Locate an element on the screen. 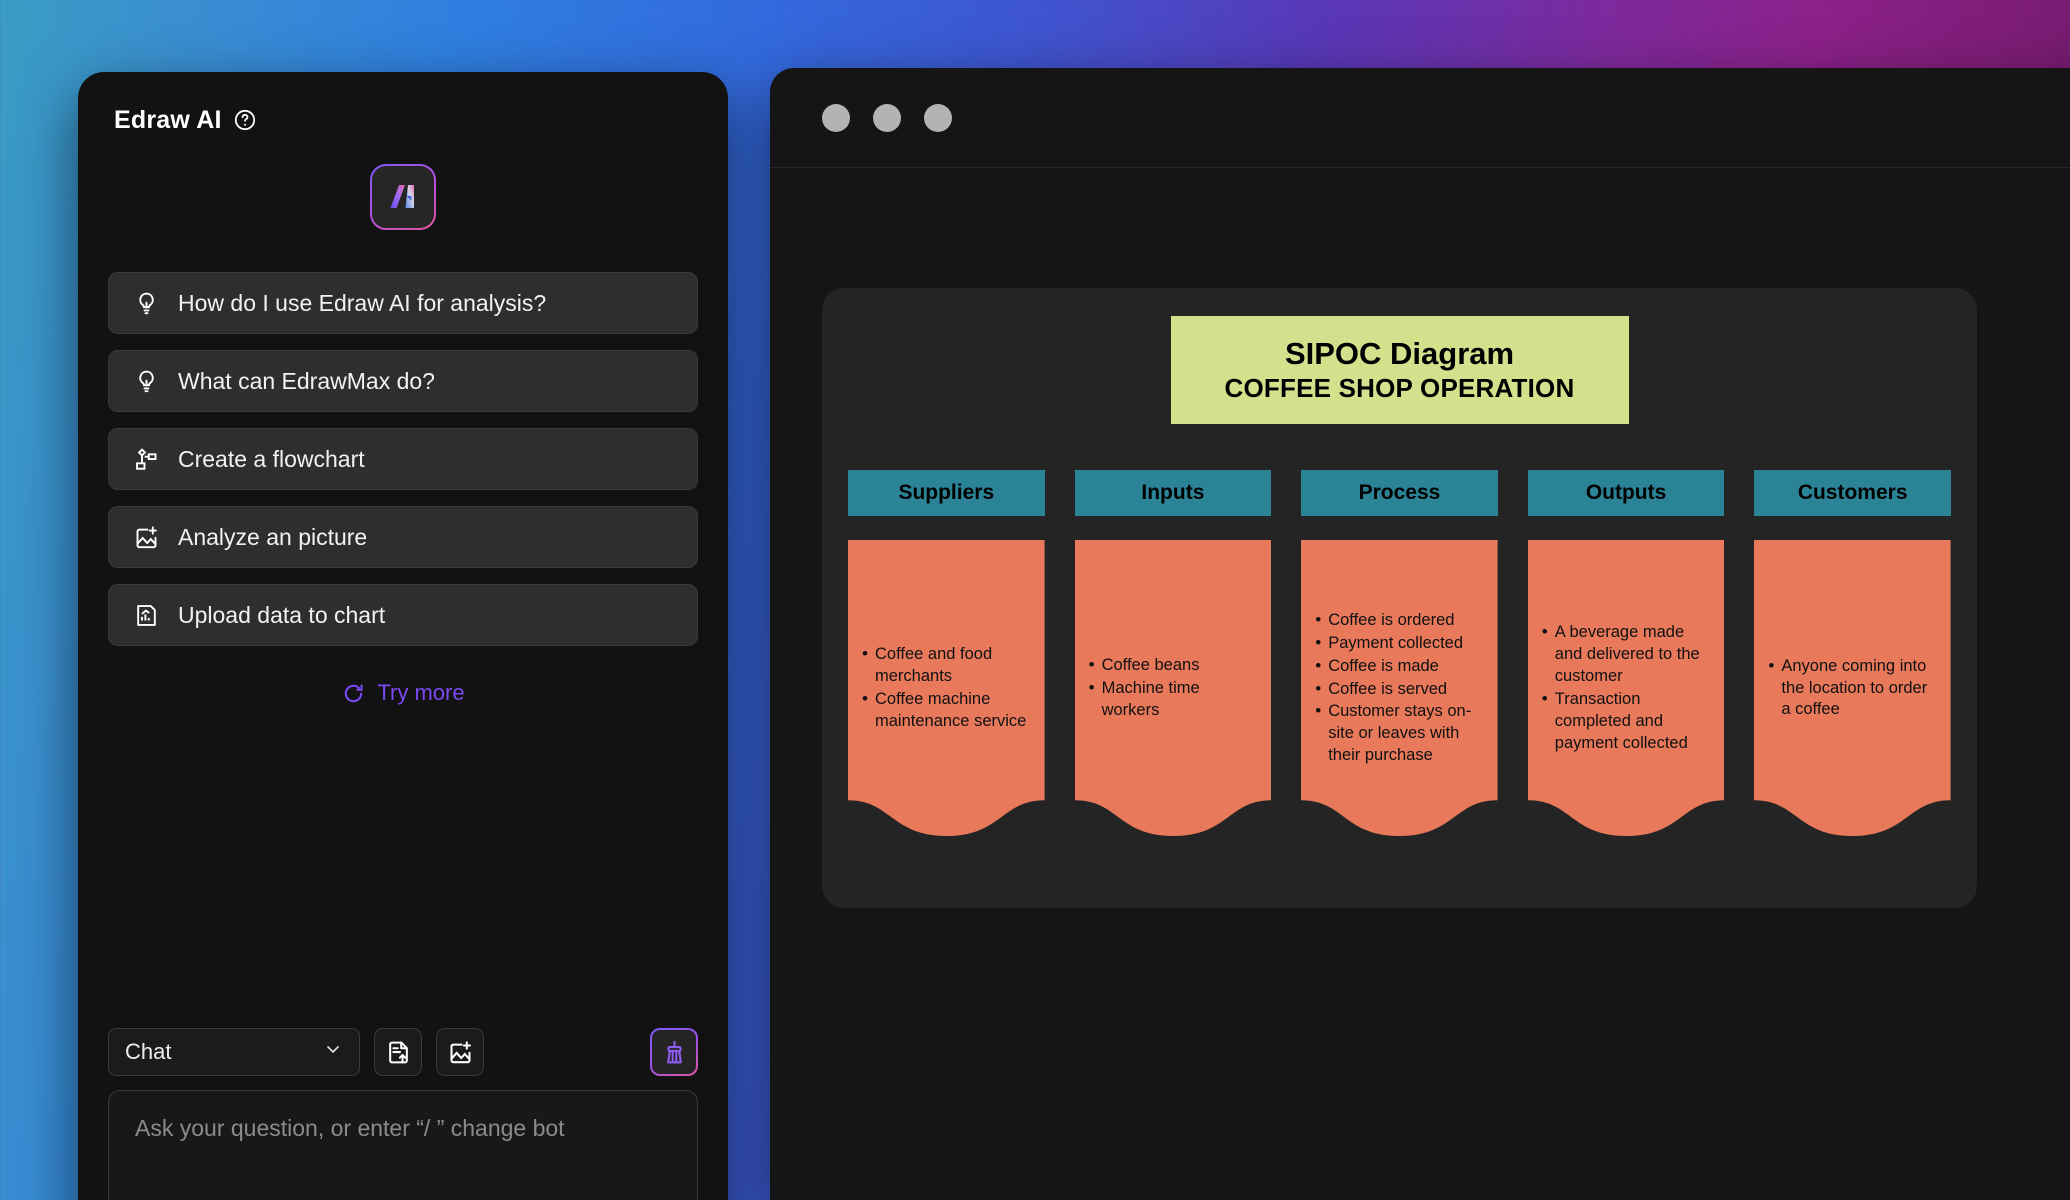 This screenshot has width=2070, height=1200. sipoc-column-inputs: Inputs Coffee beans Machine time workers is located at coordinates (1173, 654).